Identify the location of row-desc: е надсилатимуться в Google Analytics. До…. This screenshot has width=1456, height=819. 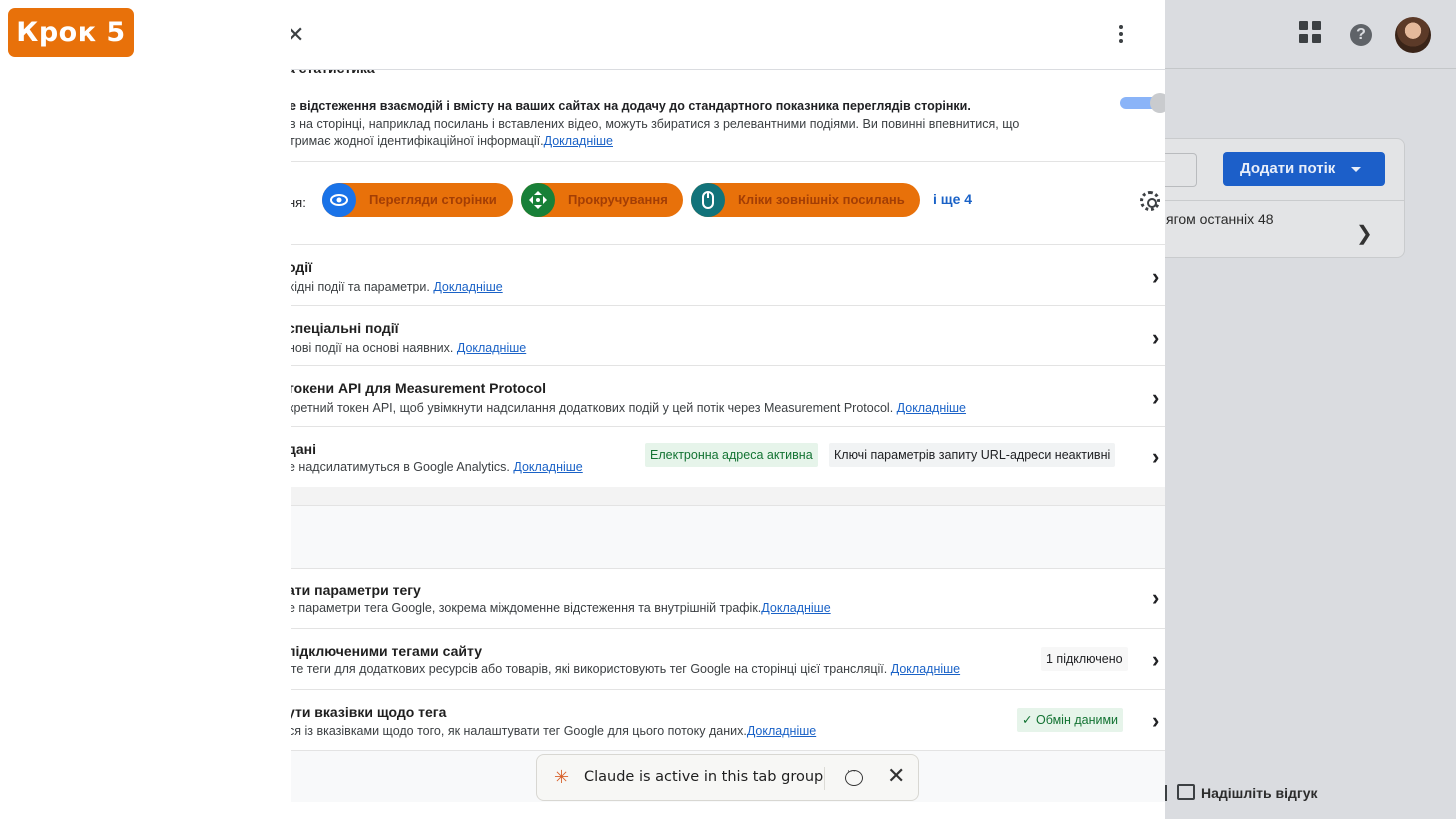
(437, 467).